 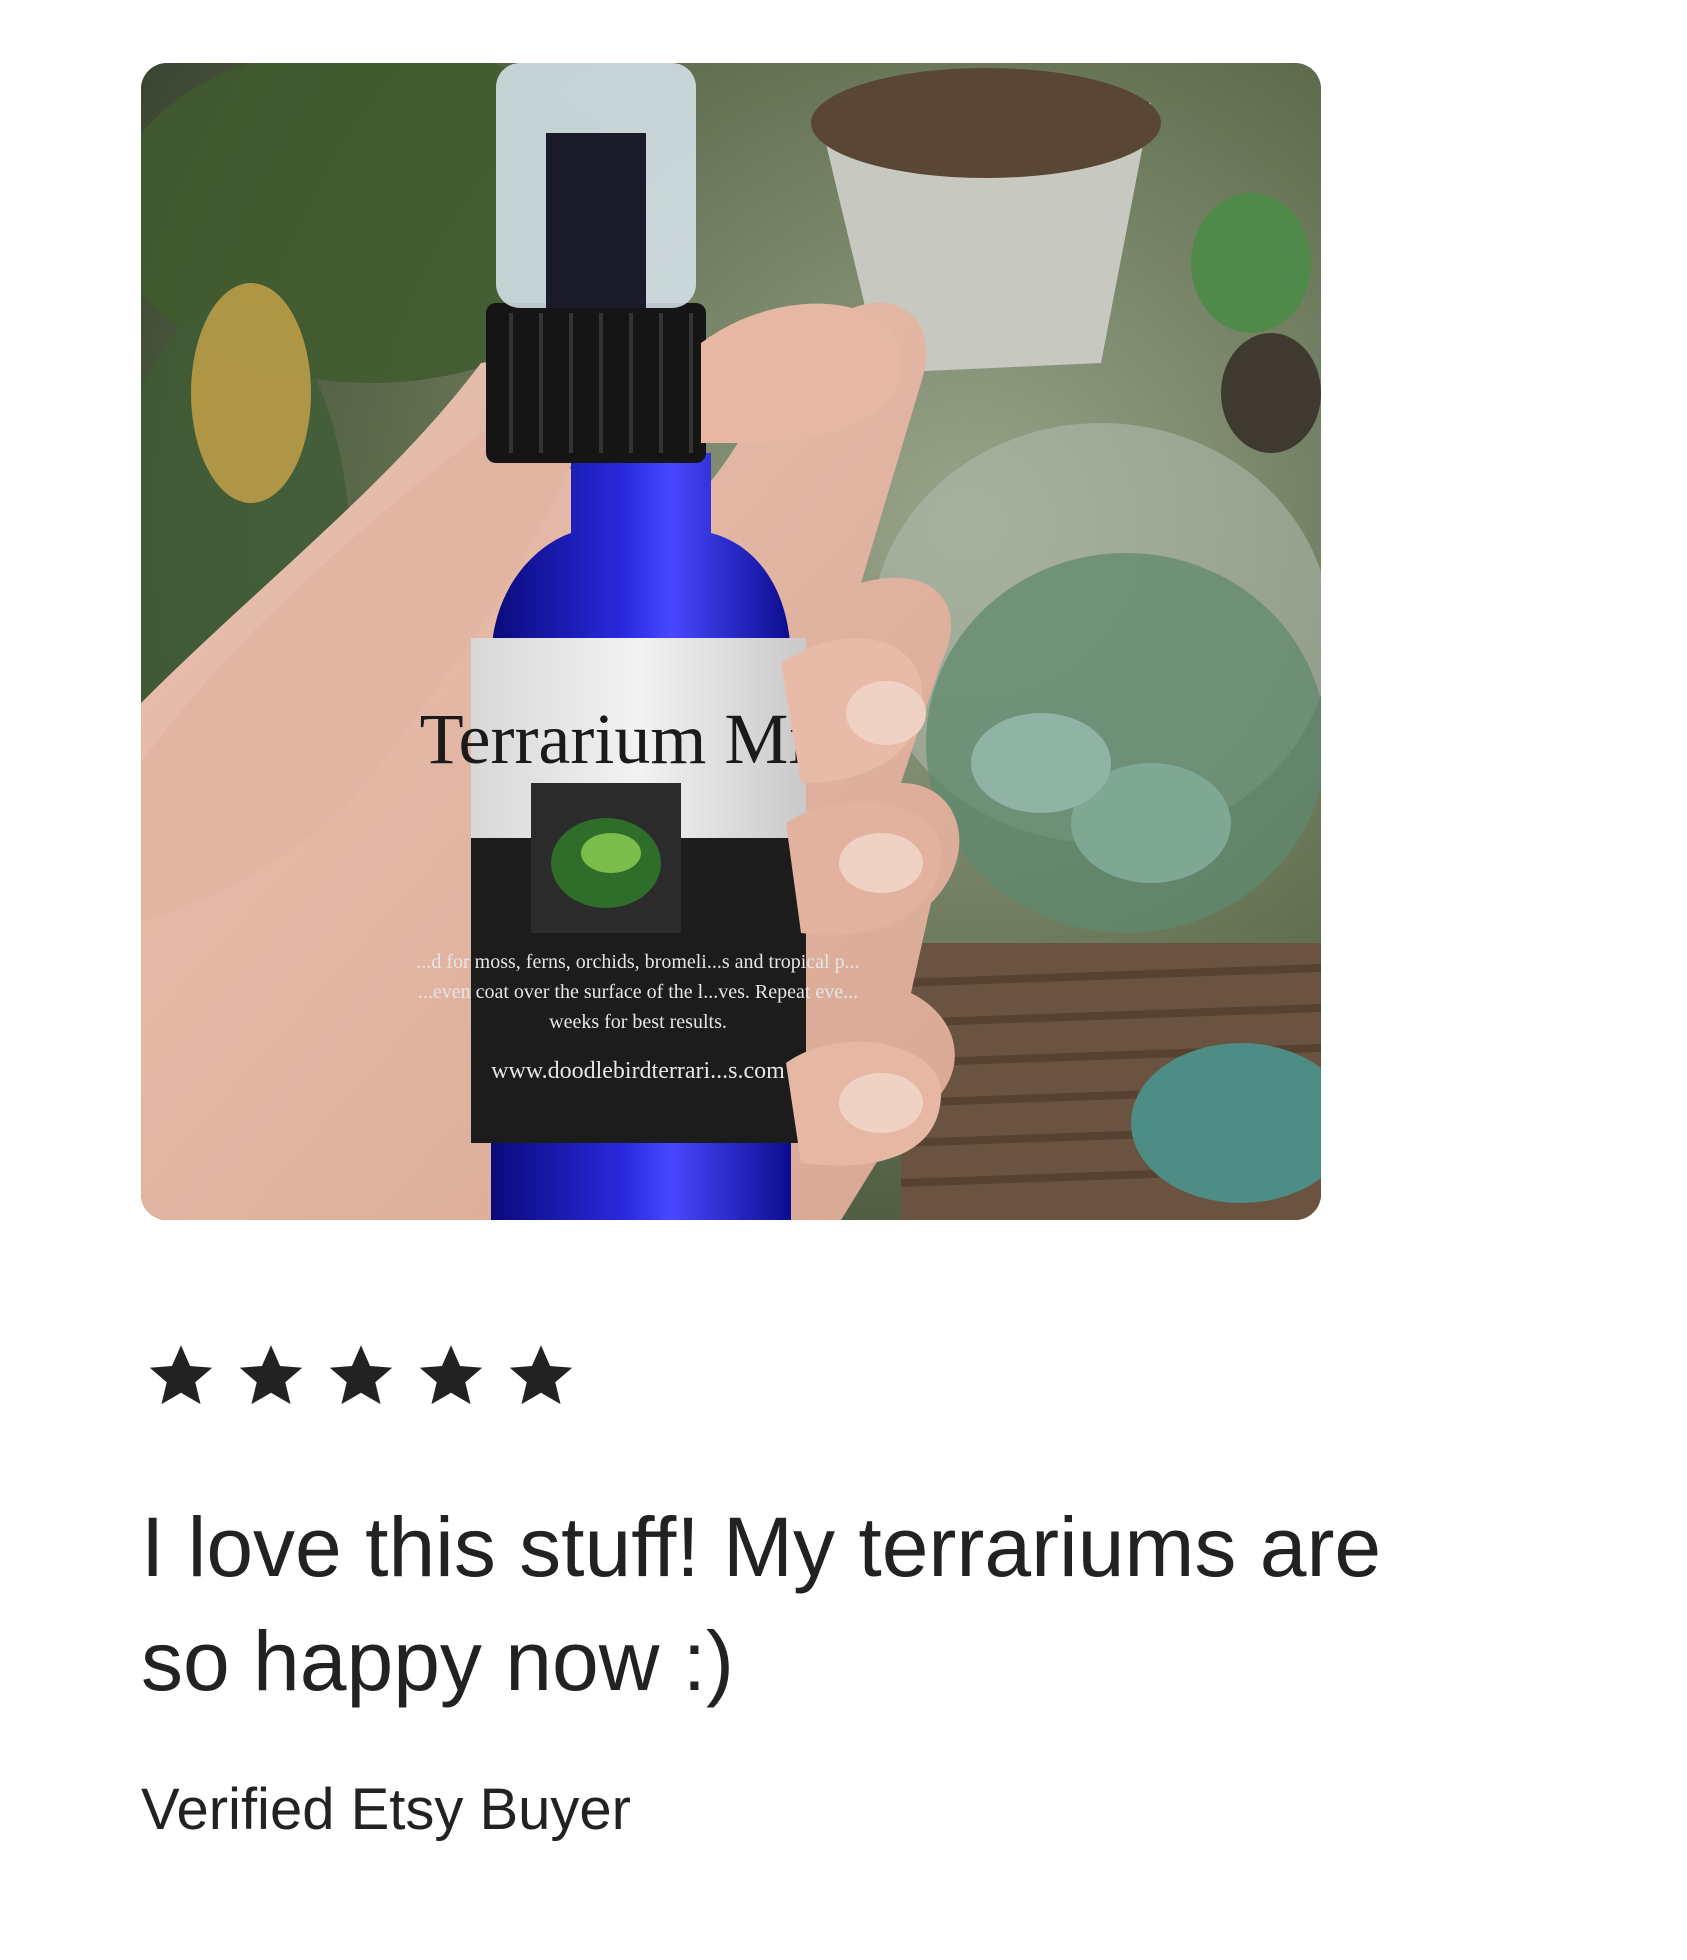 I want to click on star-rating, so click(x=361, y=1375).